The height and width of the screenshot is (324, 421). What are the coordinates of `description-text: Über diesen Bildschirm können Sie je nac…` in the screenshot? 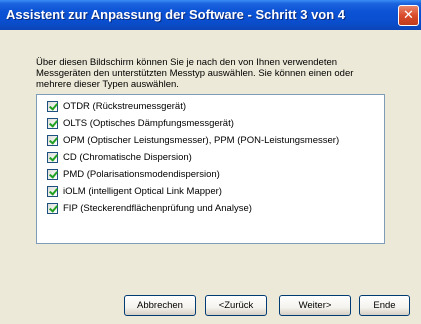 It's located at (195, 73).